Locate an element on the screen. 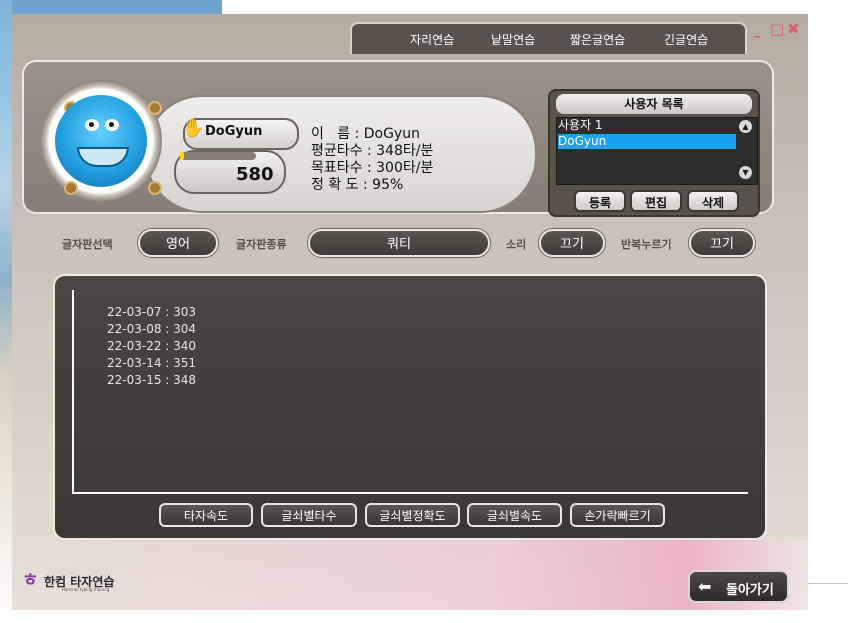 This screenshot has height=623, width=848. score-value: 580 is located at coordinates (255, 174).